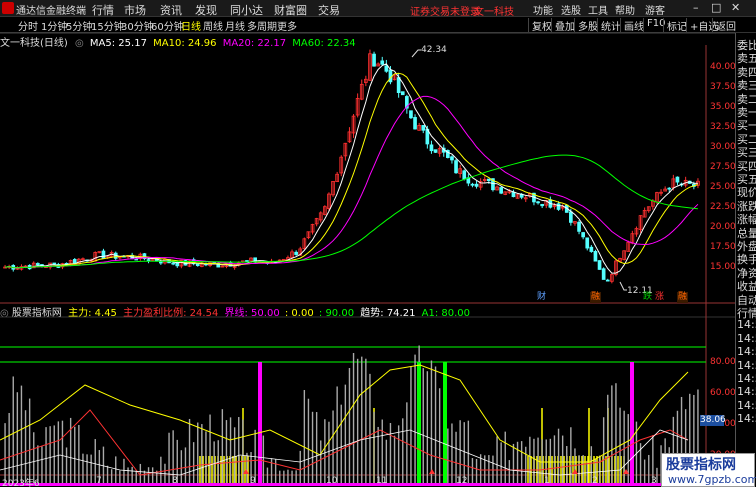 Image resolution: width=756 pixels, height=487 pixels. I want to click on watermark-title: 股票指标网, so click(701, 465).